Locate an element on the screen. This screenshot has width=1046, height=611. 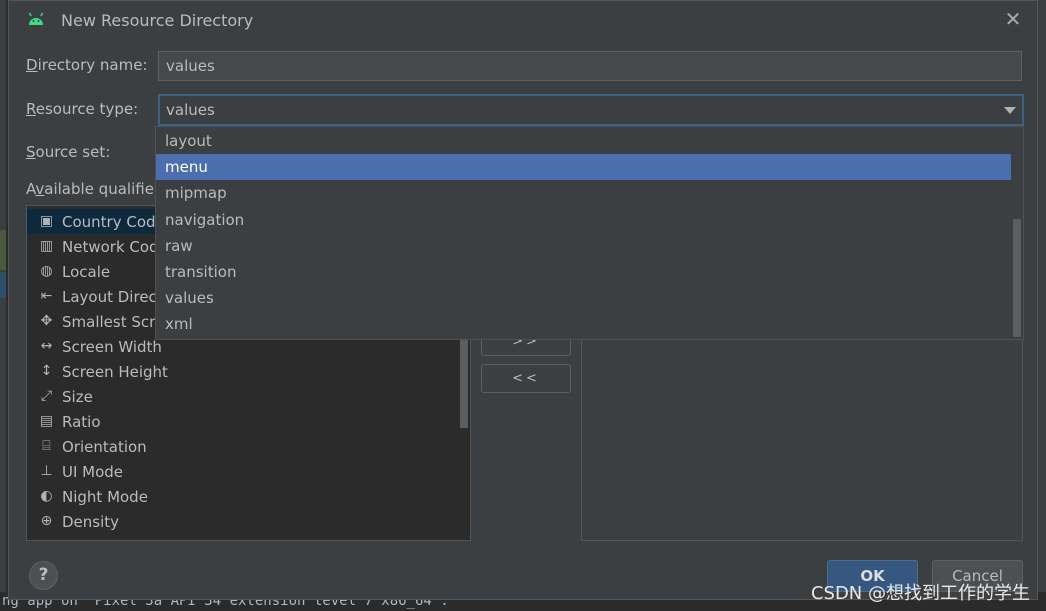
screen-width-icon: ↔ is located at coordinates (46, 346).